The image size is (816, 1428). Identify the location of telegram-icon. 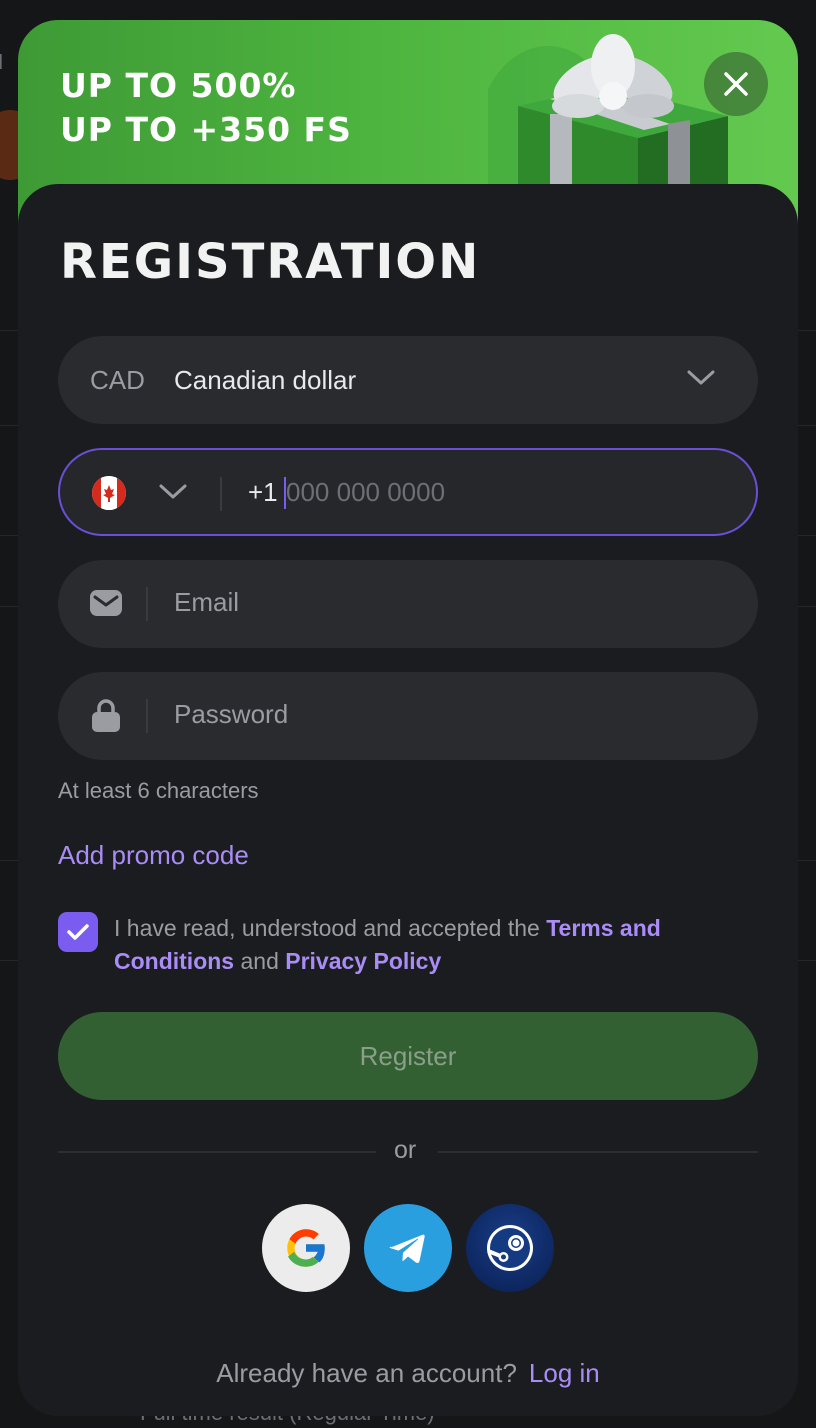
(407, 1248).